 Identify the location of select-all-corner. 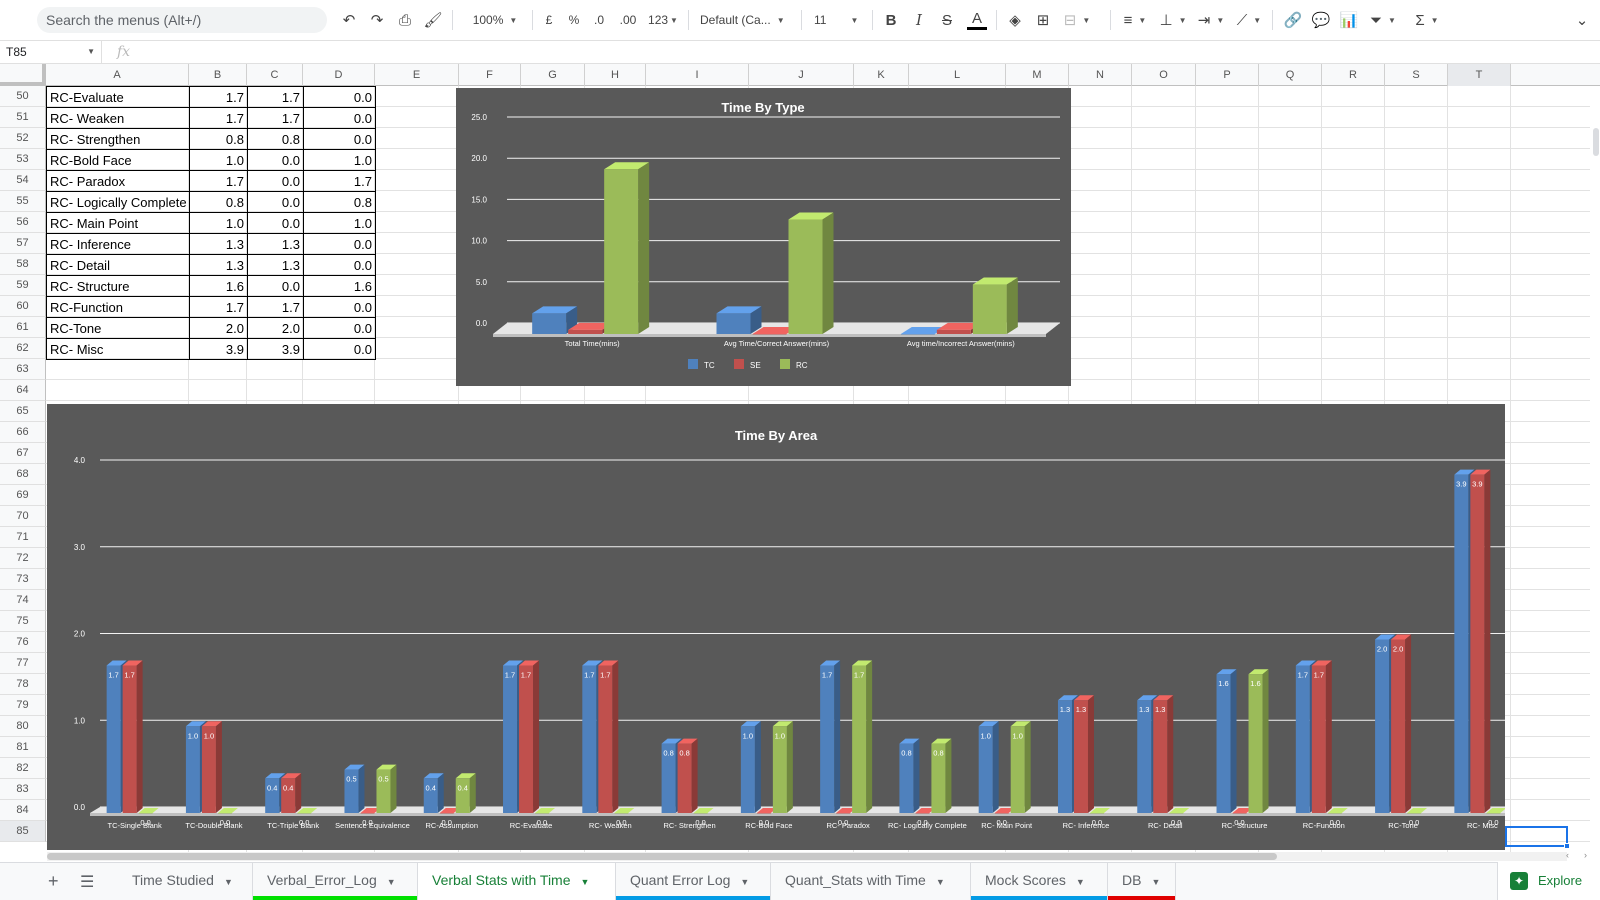
(23, 75).